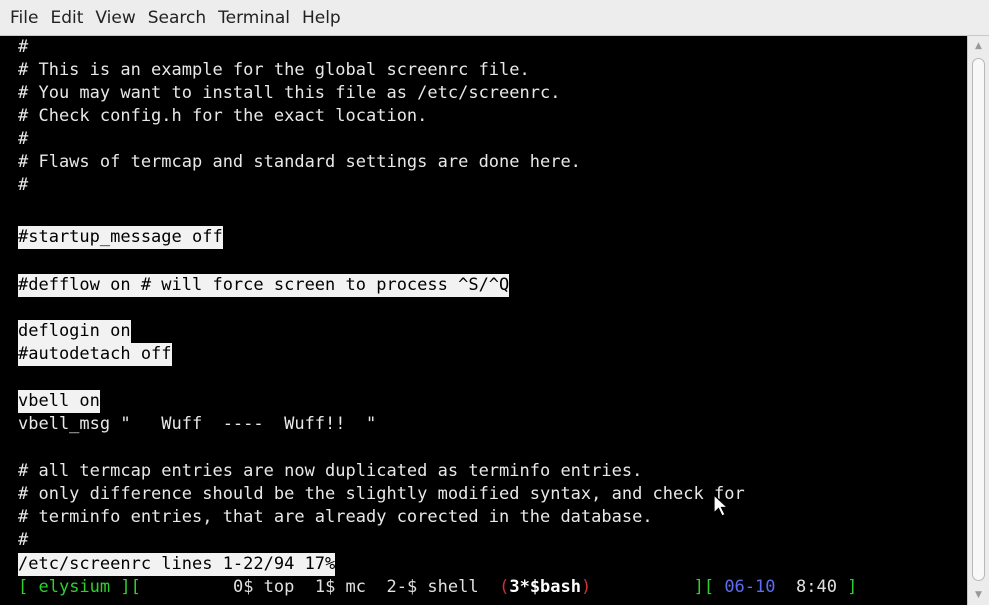  I want to click on window-list: 0$ top 1$ mc 2-$ shell, so click(320, 587).